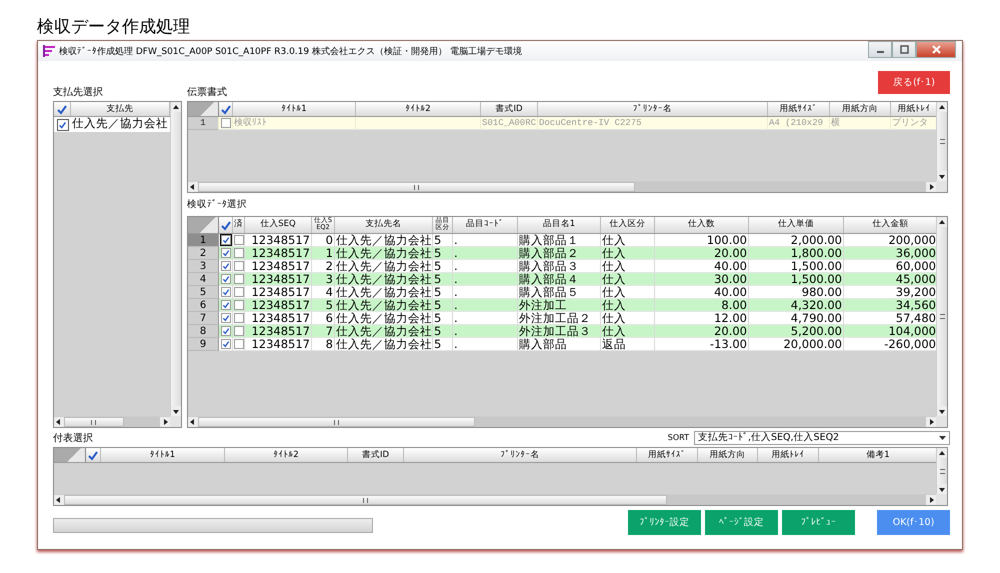  What do you see at coordinates (203, 344) in the screenshot?
I see `row-number: 9` at bounding box center [203, 344].